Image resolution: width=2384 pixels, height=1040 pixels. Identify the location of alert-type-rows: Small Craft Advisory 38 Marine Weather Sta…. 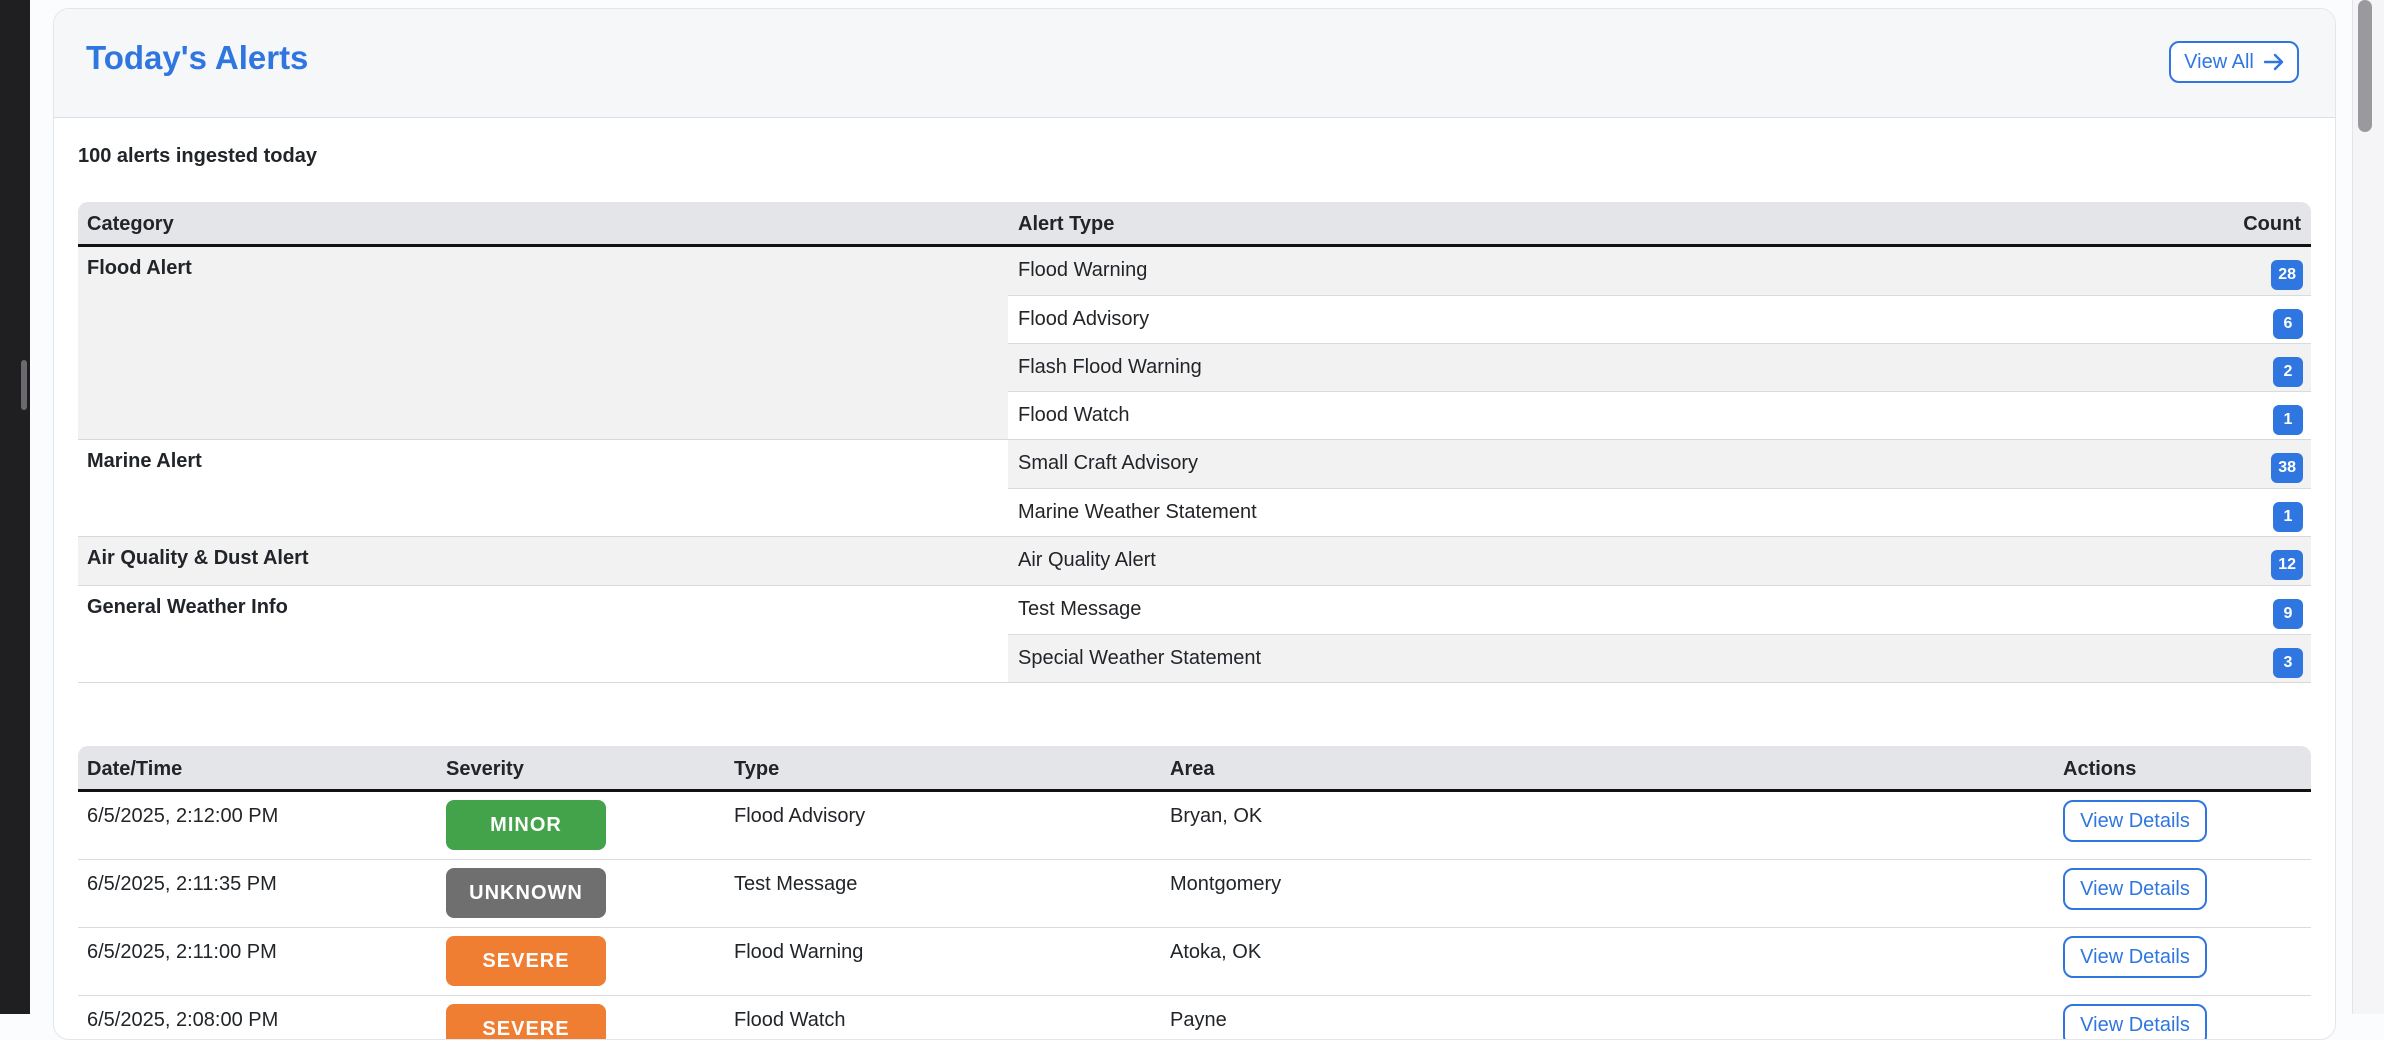
(1659, 488).